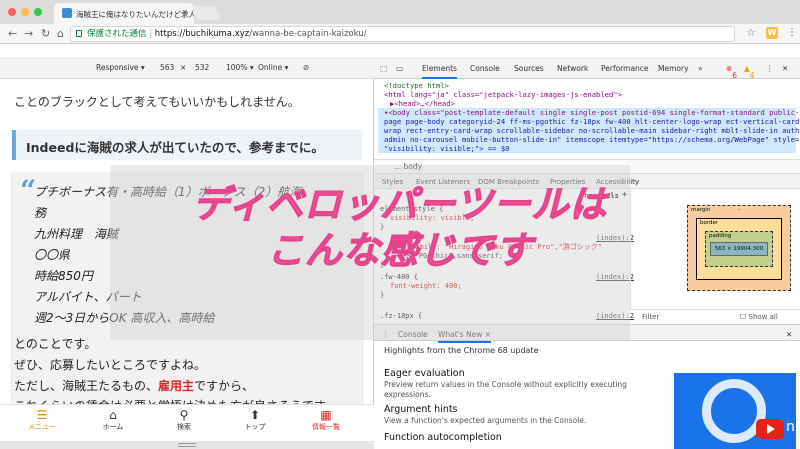  What do you see at coordinates (701, 210) in the screenshot?
I see `margin-label: margin` at bounding box center [701, 210].